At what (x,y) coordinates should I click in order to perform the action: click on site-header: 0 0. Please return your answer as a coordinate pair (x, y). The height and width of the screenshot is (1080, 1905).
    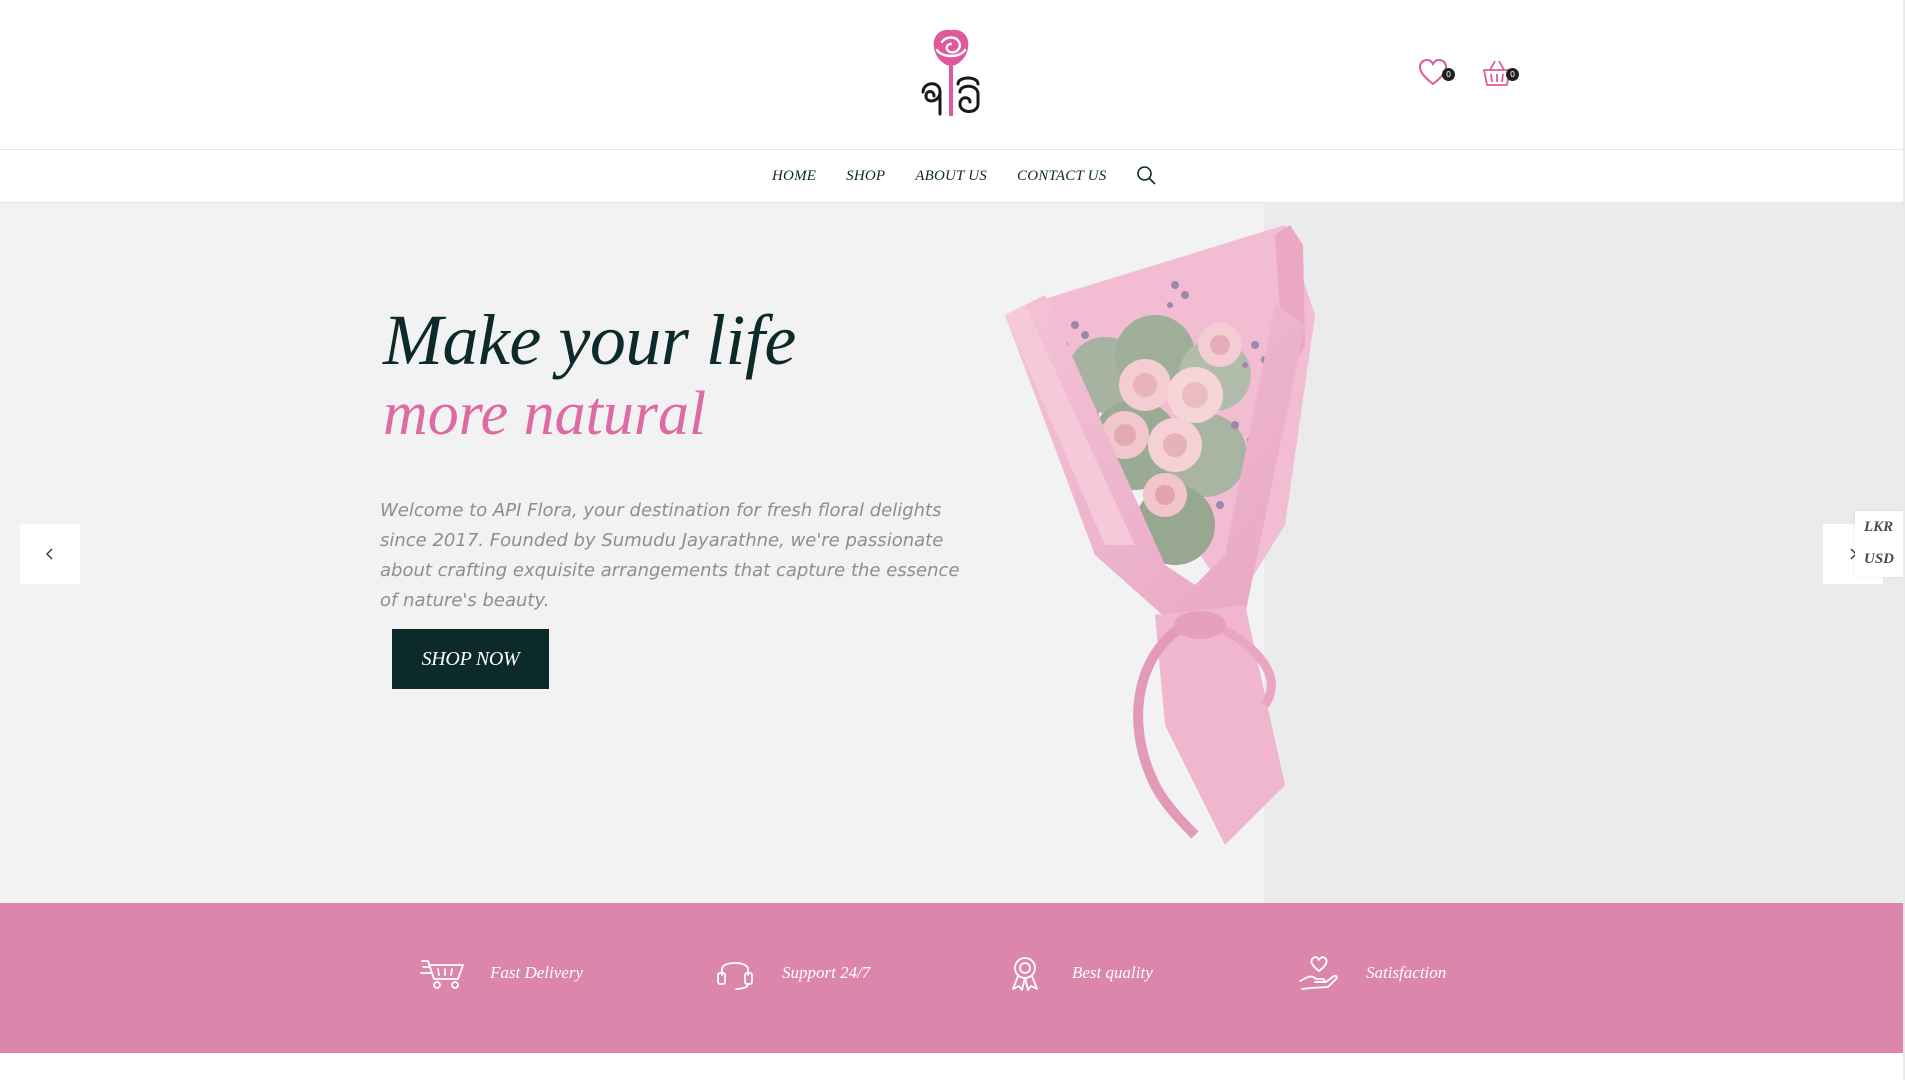
    Looking at the image, I should click on (952, 75).